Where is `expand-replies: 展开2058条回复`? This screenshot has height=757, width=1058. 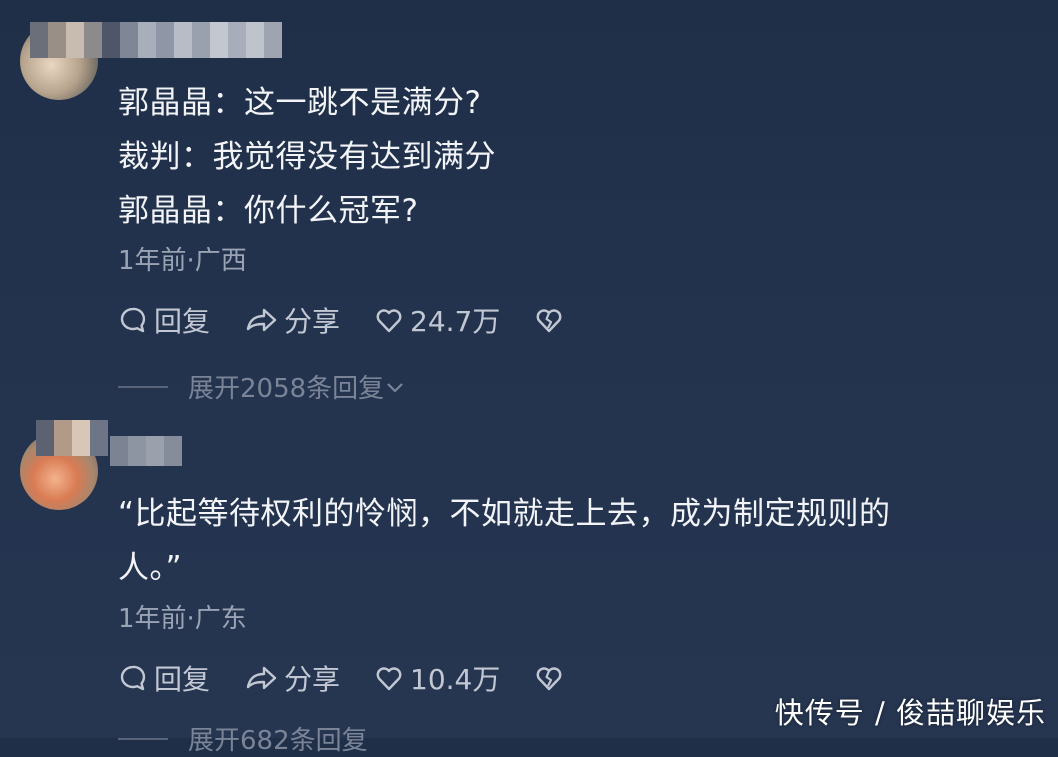
expand-replies: 展开2058条回复 is located at coordinates (262, 386).